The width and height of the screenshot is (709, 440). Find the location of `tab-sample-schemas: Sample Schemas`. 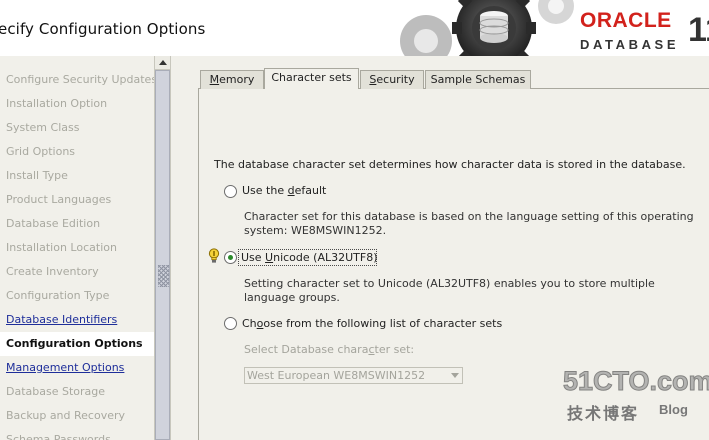

tab-sample-schemas: Sample Schemas is located at coordinates (478, 79).